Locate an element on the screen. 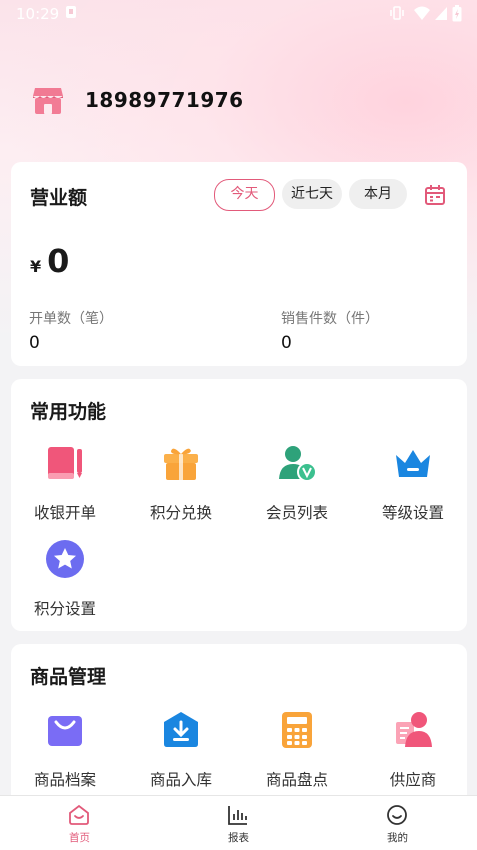  product-archive-item: 商品档案 is located at coordinates (65, 755).